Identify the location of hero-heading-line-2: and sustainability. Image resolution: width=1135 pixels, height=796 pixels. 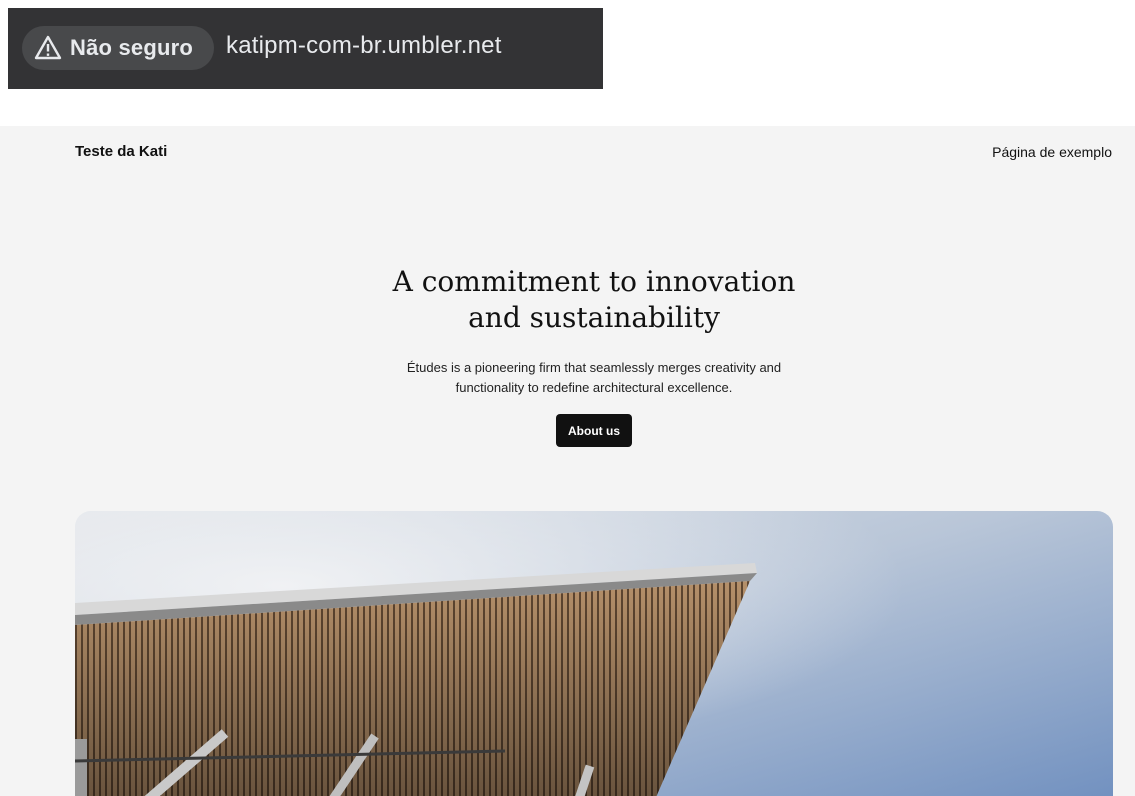
(594, 317).